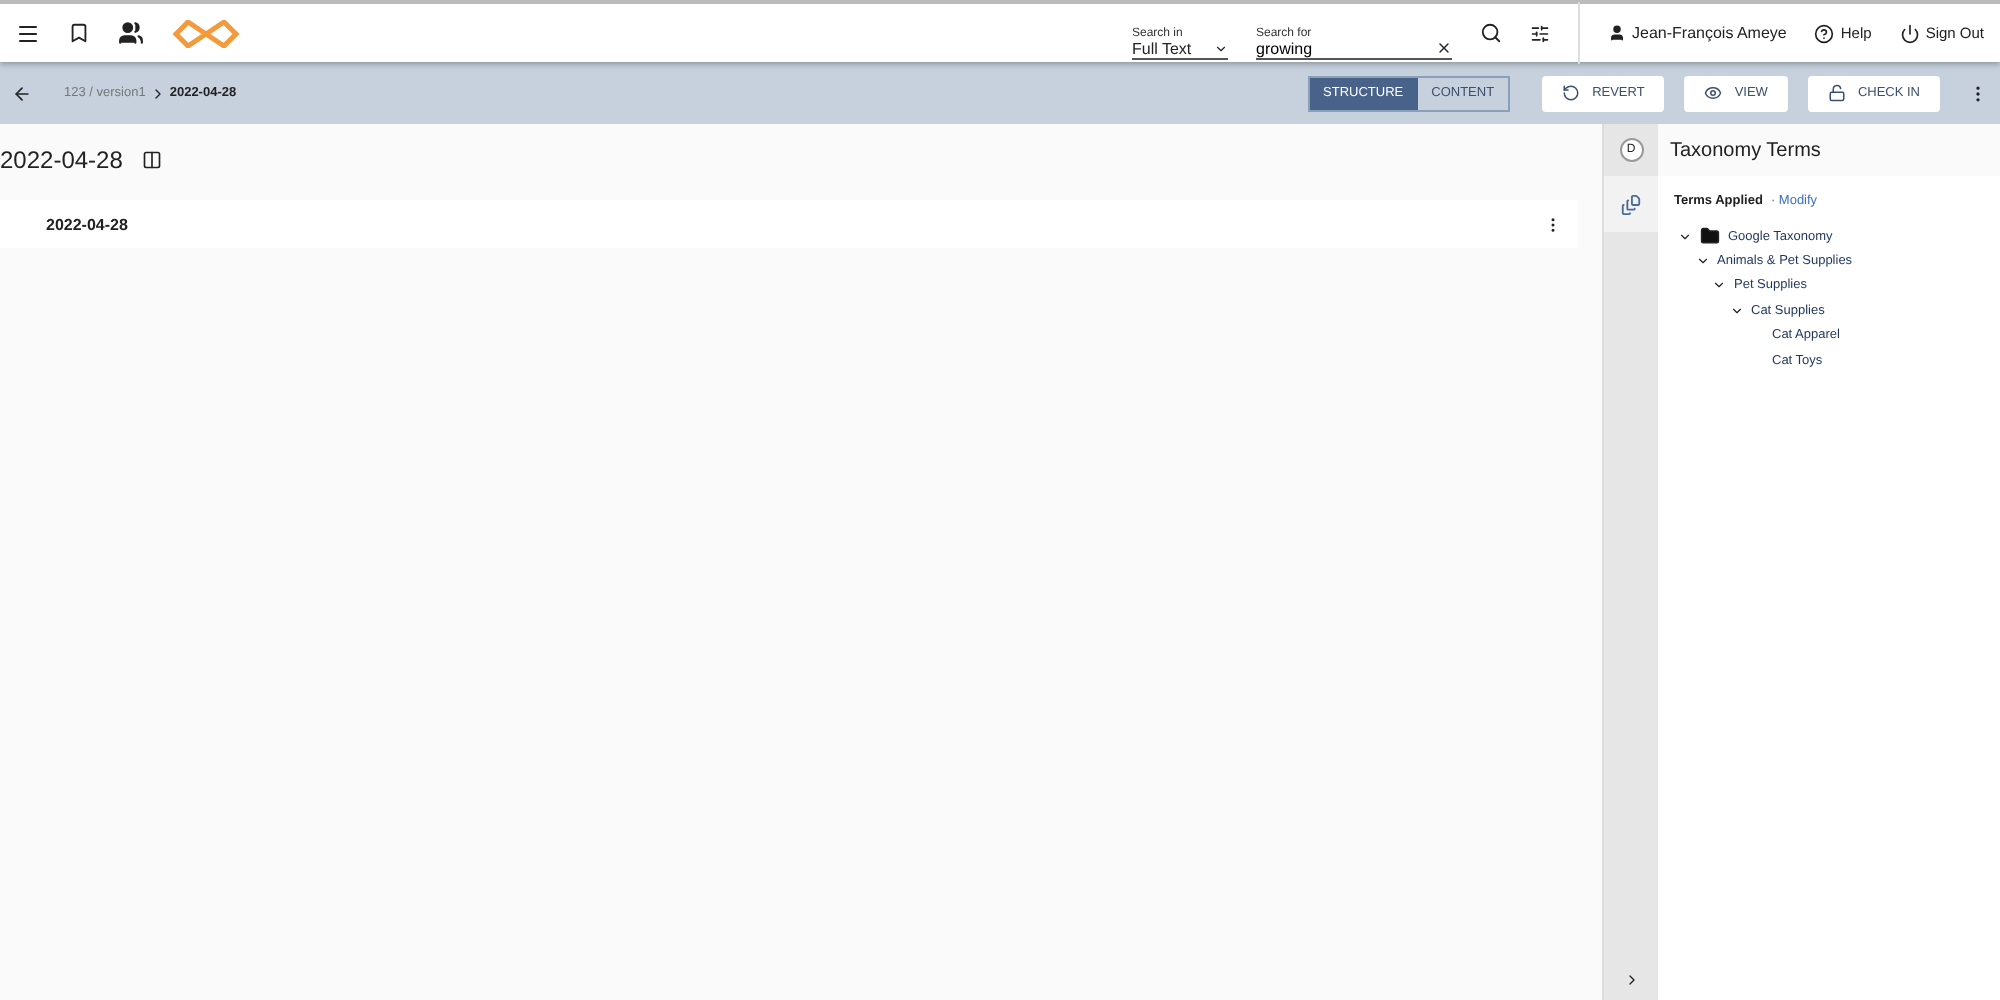  What do you see at coordinates (131, 33) in the screenshot?
I see `users-icon` at bounding box center [131, 33].